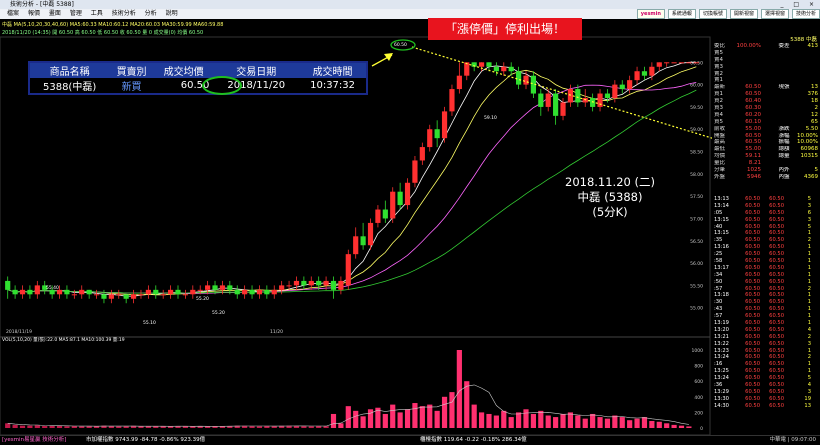  Describe the element at coordinates (718, 59) in the screenshot. I see `order-book-label: 賣4` at that location.